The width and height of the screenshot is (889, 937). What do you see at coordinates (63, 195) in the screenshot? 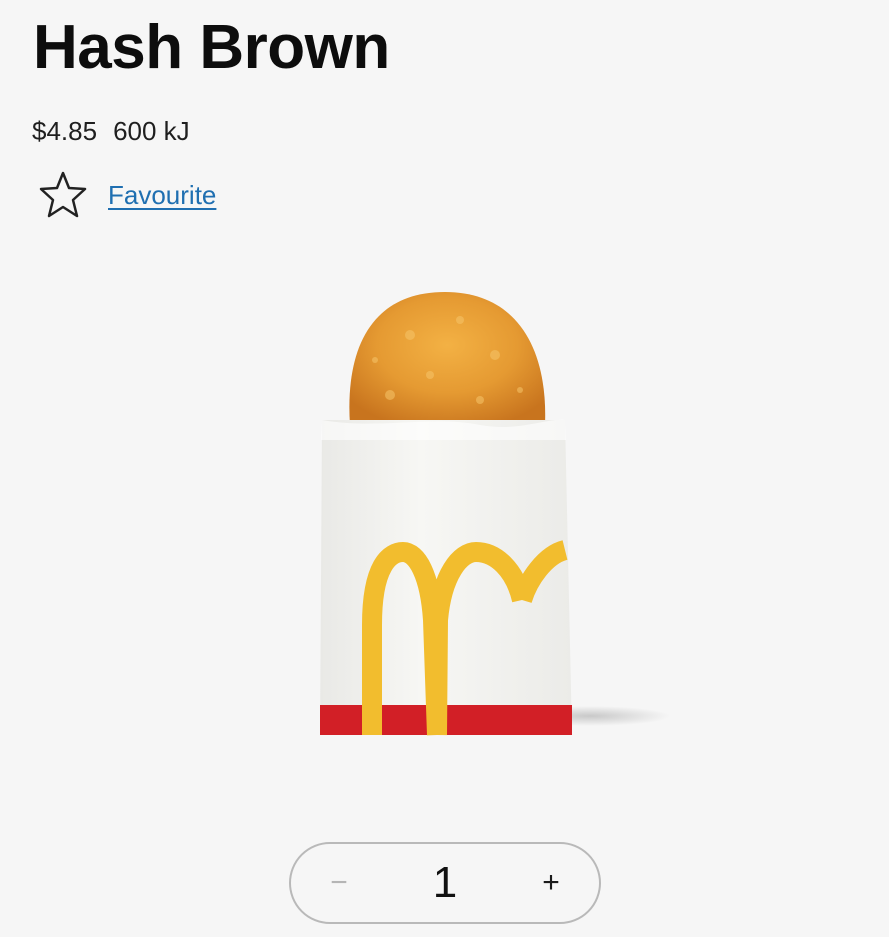
I see `star-outline-icon` at bounding box center [63, 195].